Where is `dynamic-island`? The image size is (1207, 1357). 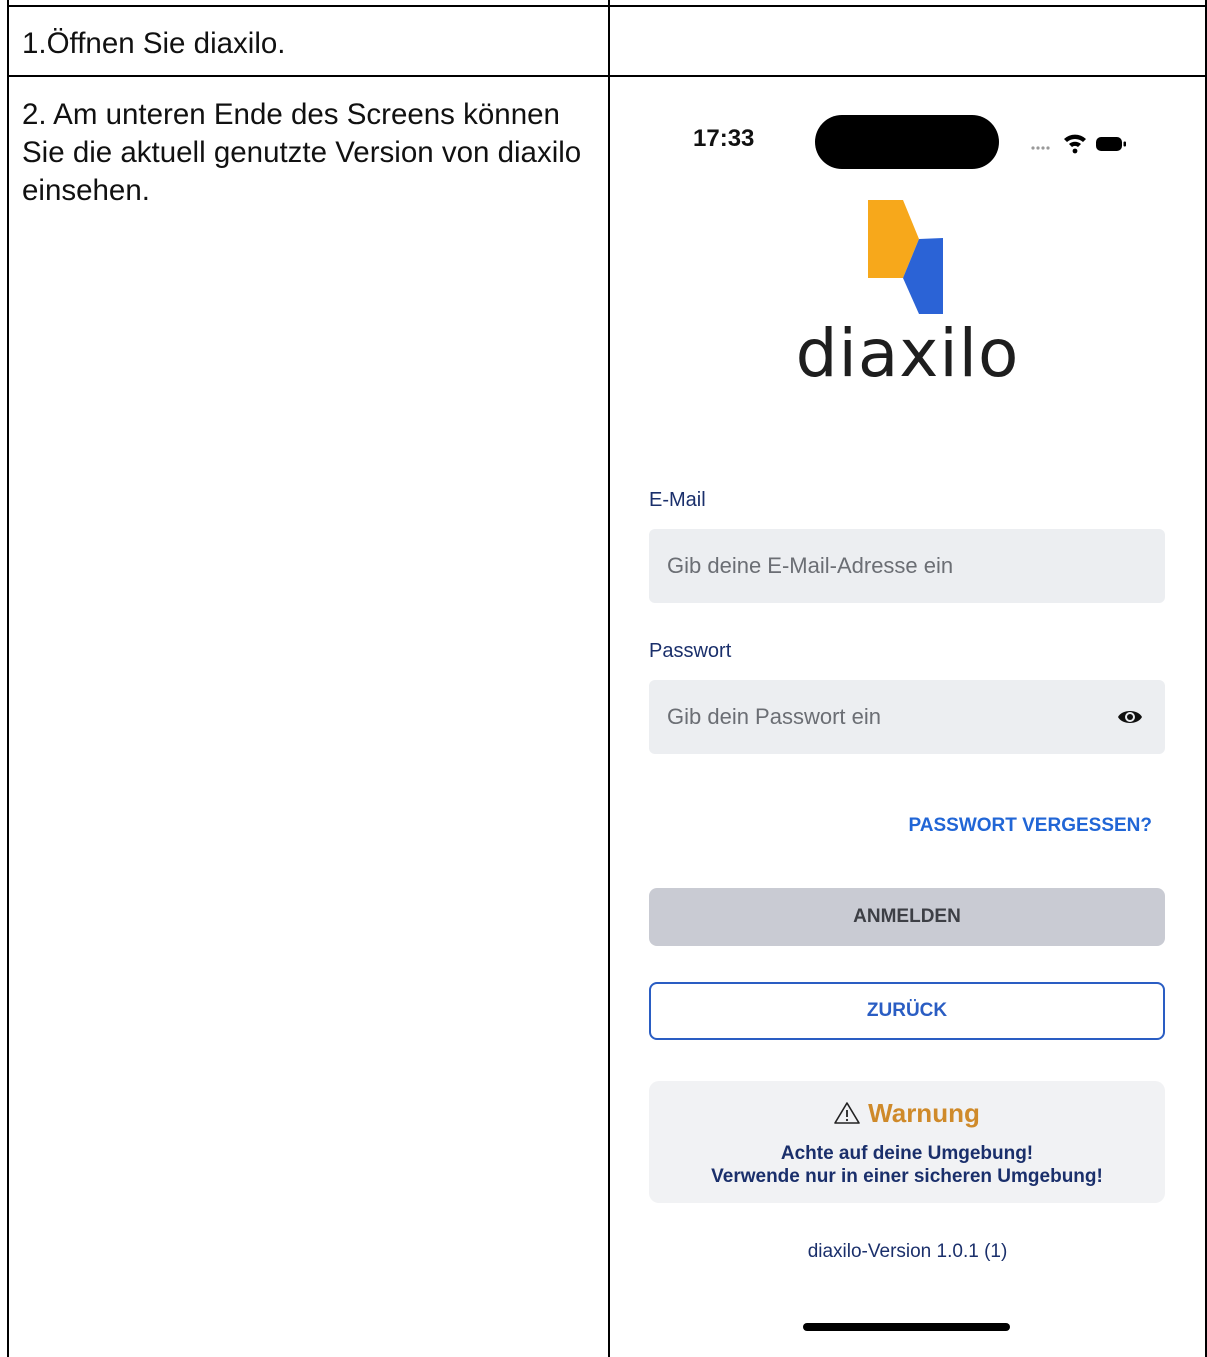 dynamic-island is located at coordinates (907, 142).